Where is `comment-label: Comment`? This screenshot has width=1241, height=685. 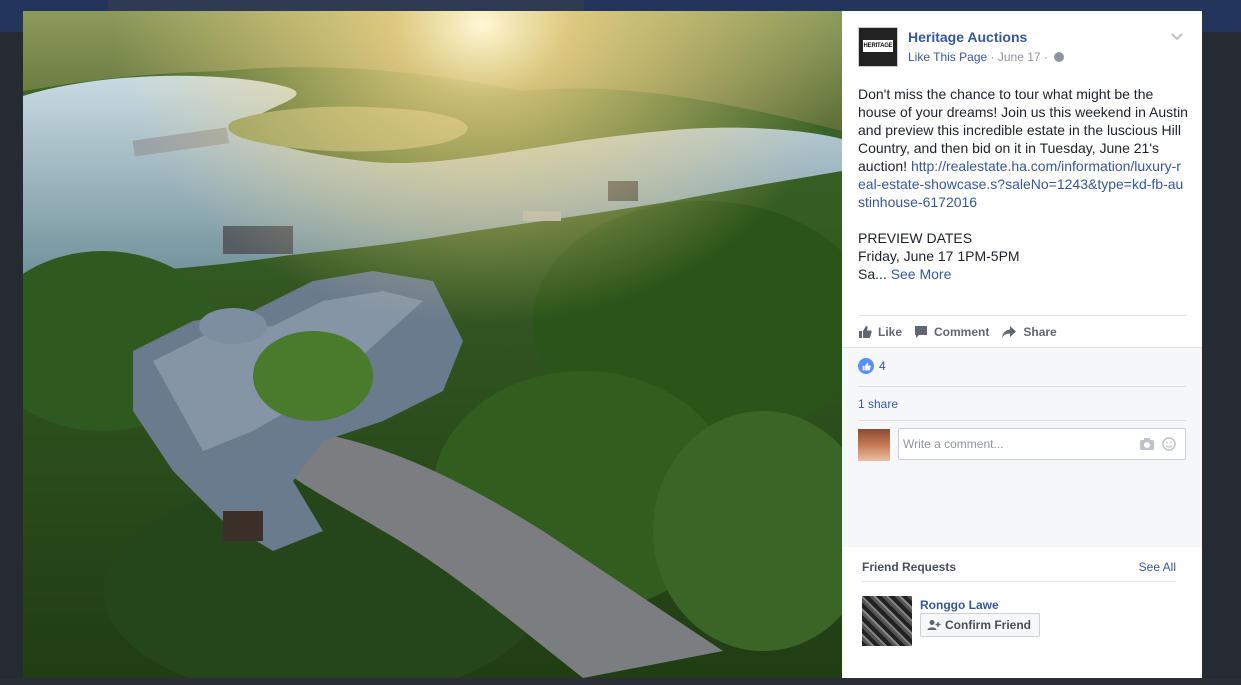 comment-label: Comment is located at coordinates (962, 331).